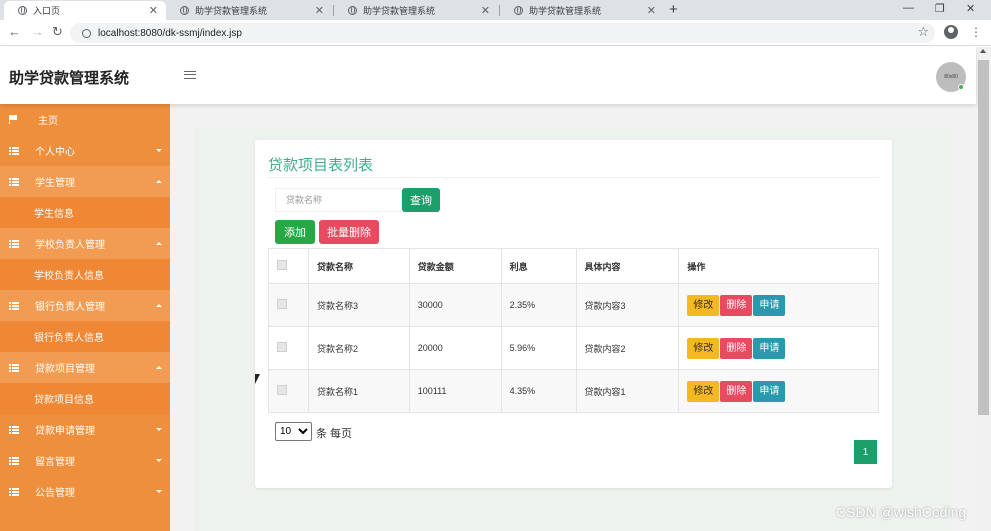  Describe the element at coordinates (358, 266) in the screenshot. I see `column-header-name: 贷款名称` at that location.